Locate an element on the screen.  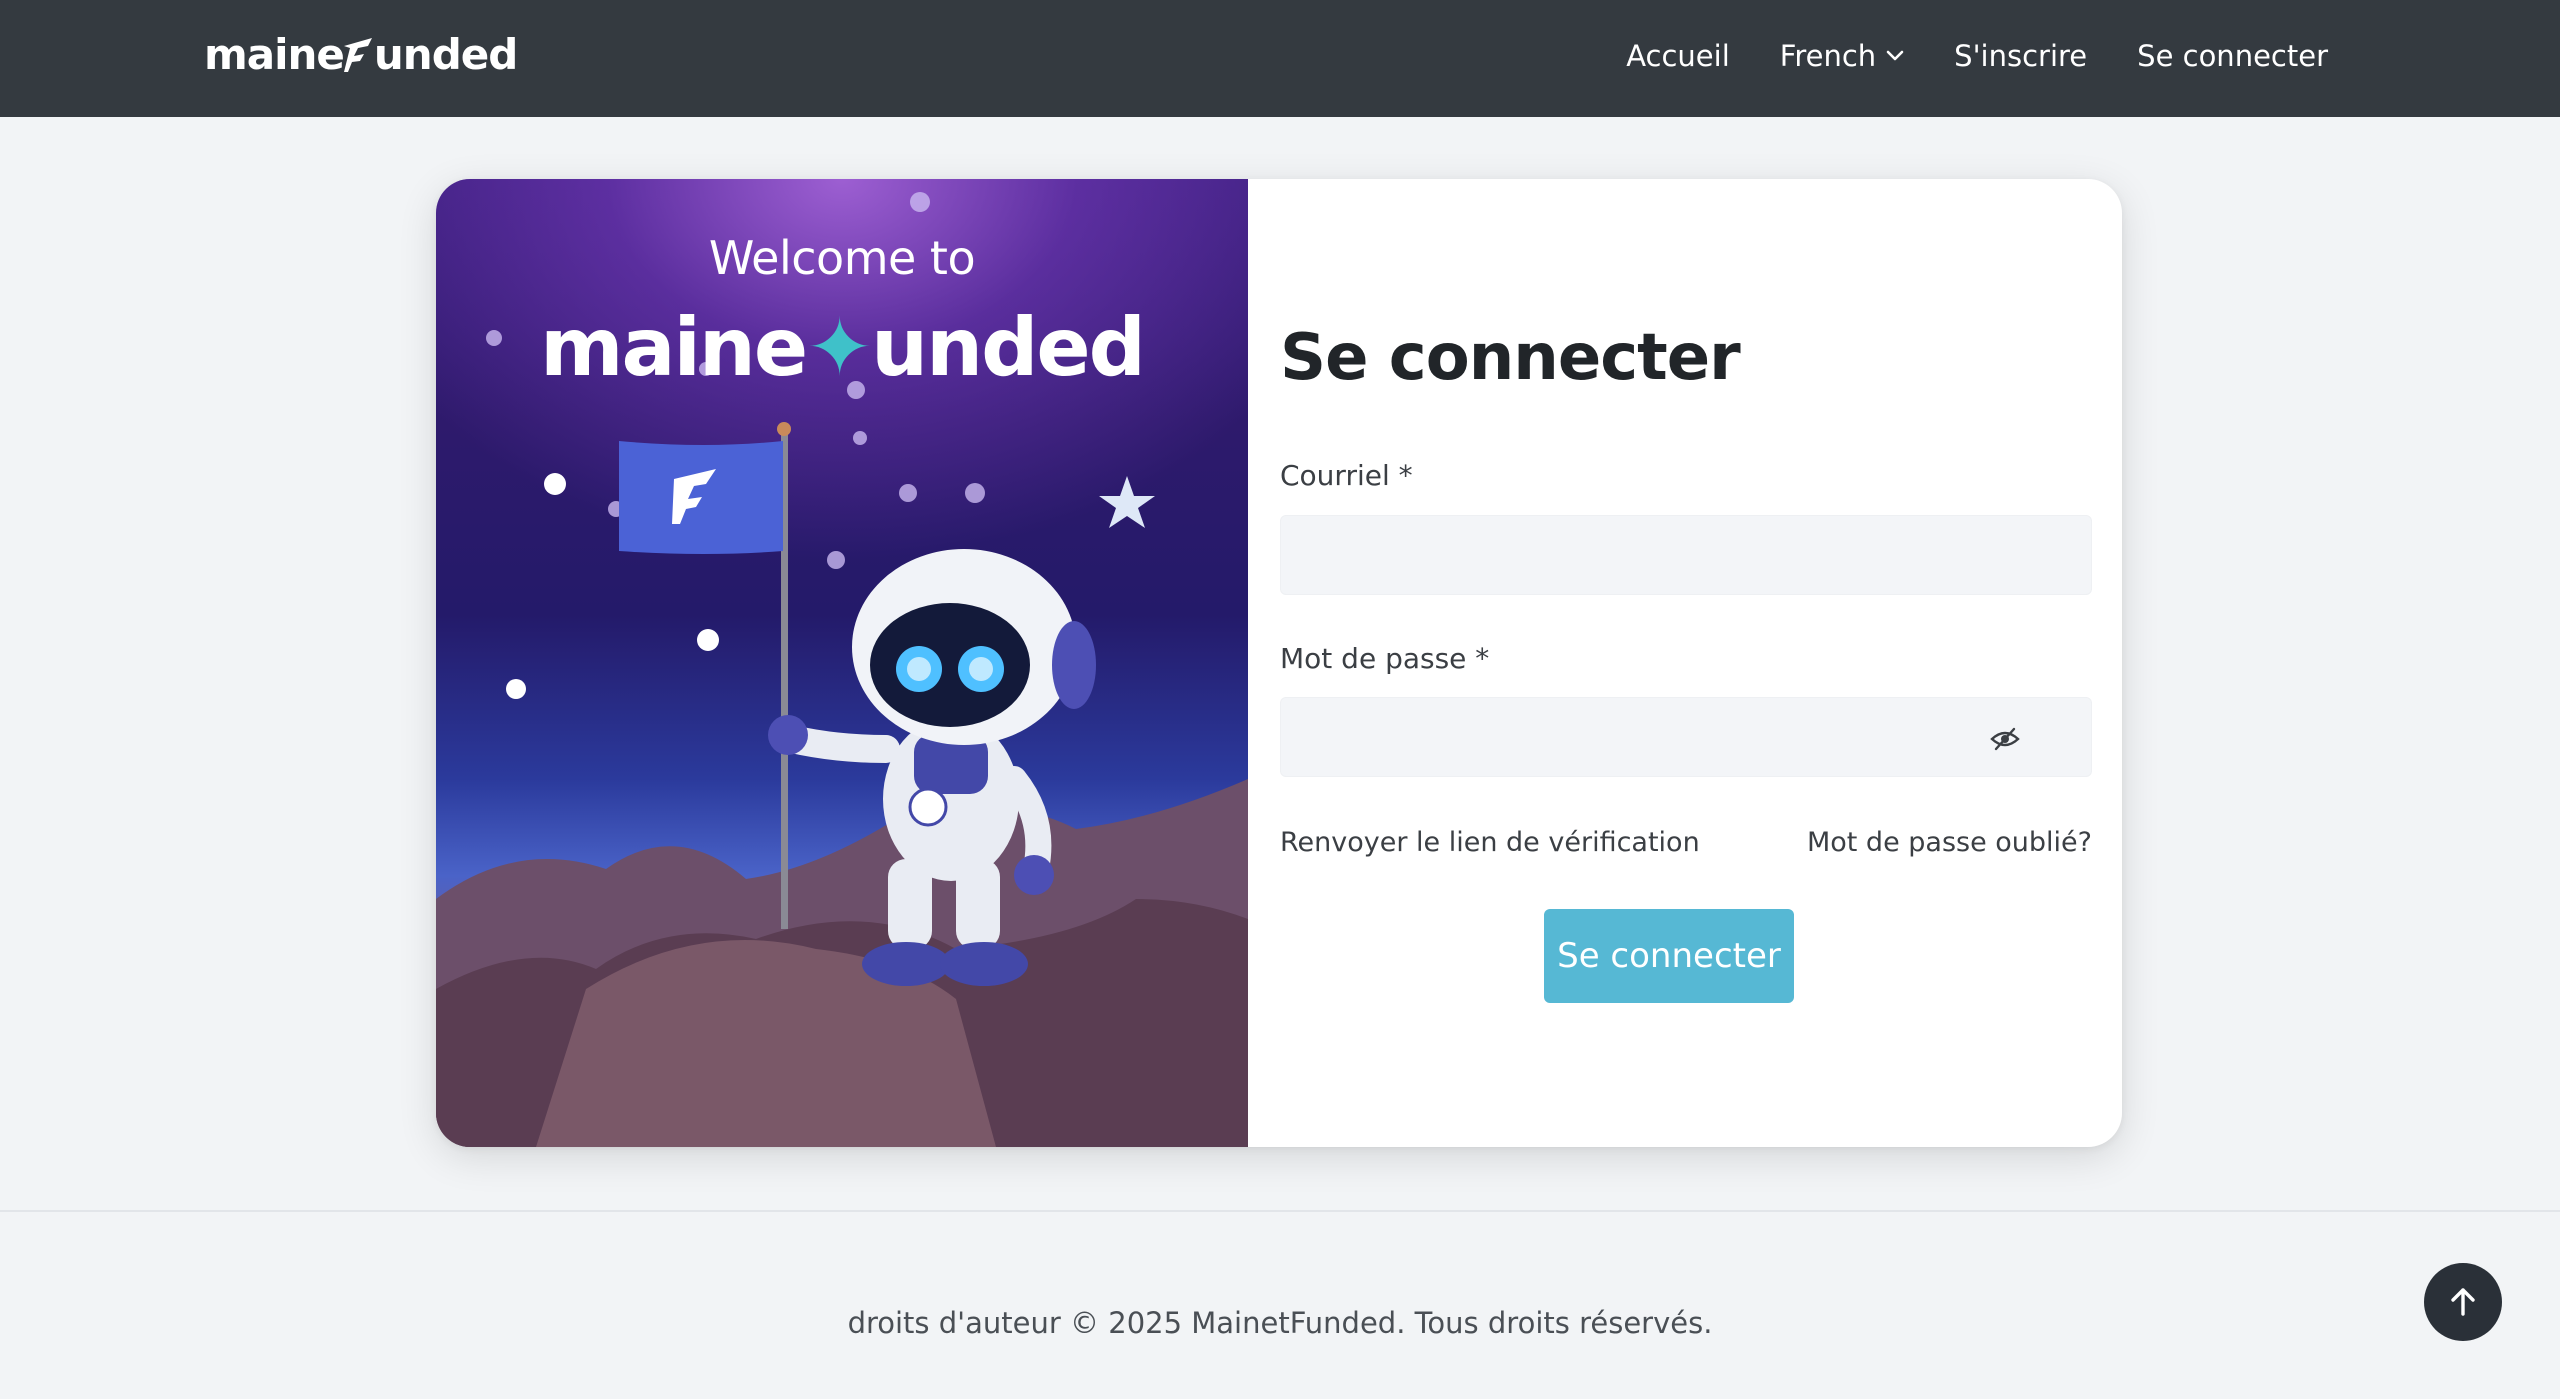
nav-login-link: Se connecter is located at coordinates (2232, 56).